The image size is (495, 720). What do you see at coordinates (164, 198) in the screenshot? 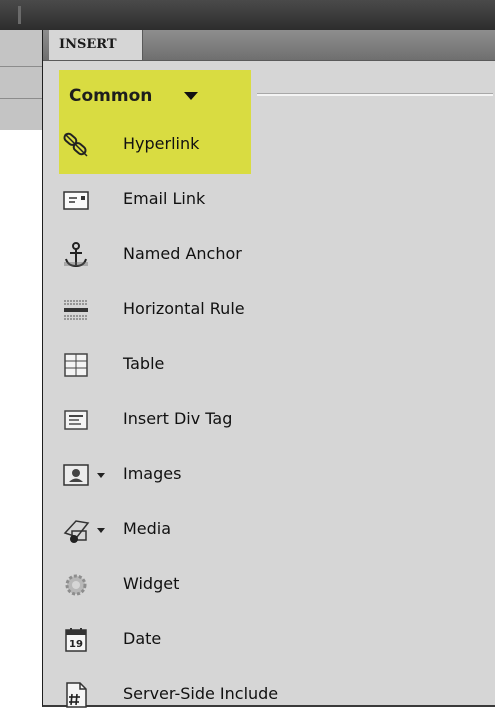
I see `item-label: Email Link` at bounding box center [164, 198].